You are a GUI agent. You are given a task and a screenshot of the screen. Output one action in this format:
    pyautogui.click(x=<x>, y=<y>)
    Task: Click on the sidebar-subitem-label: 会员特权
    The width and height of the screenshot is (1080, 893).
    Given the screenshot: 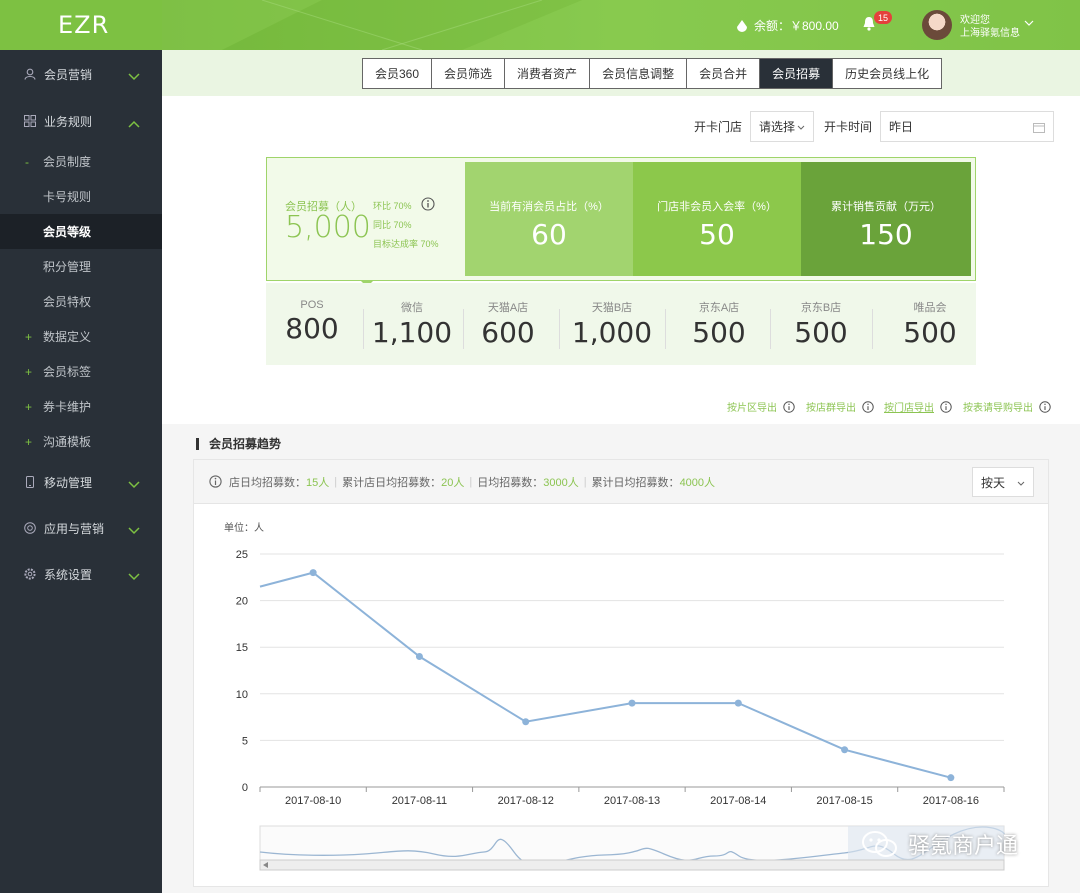 What is the action you would take?
    pyautogui.click(x=67, y=302)
    